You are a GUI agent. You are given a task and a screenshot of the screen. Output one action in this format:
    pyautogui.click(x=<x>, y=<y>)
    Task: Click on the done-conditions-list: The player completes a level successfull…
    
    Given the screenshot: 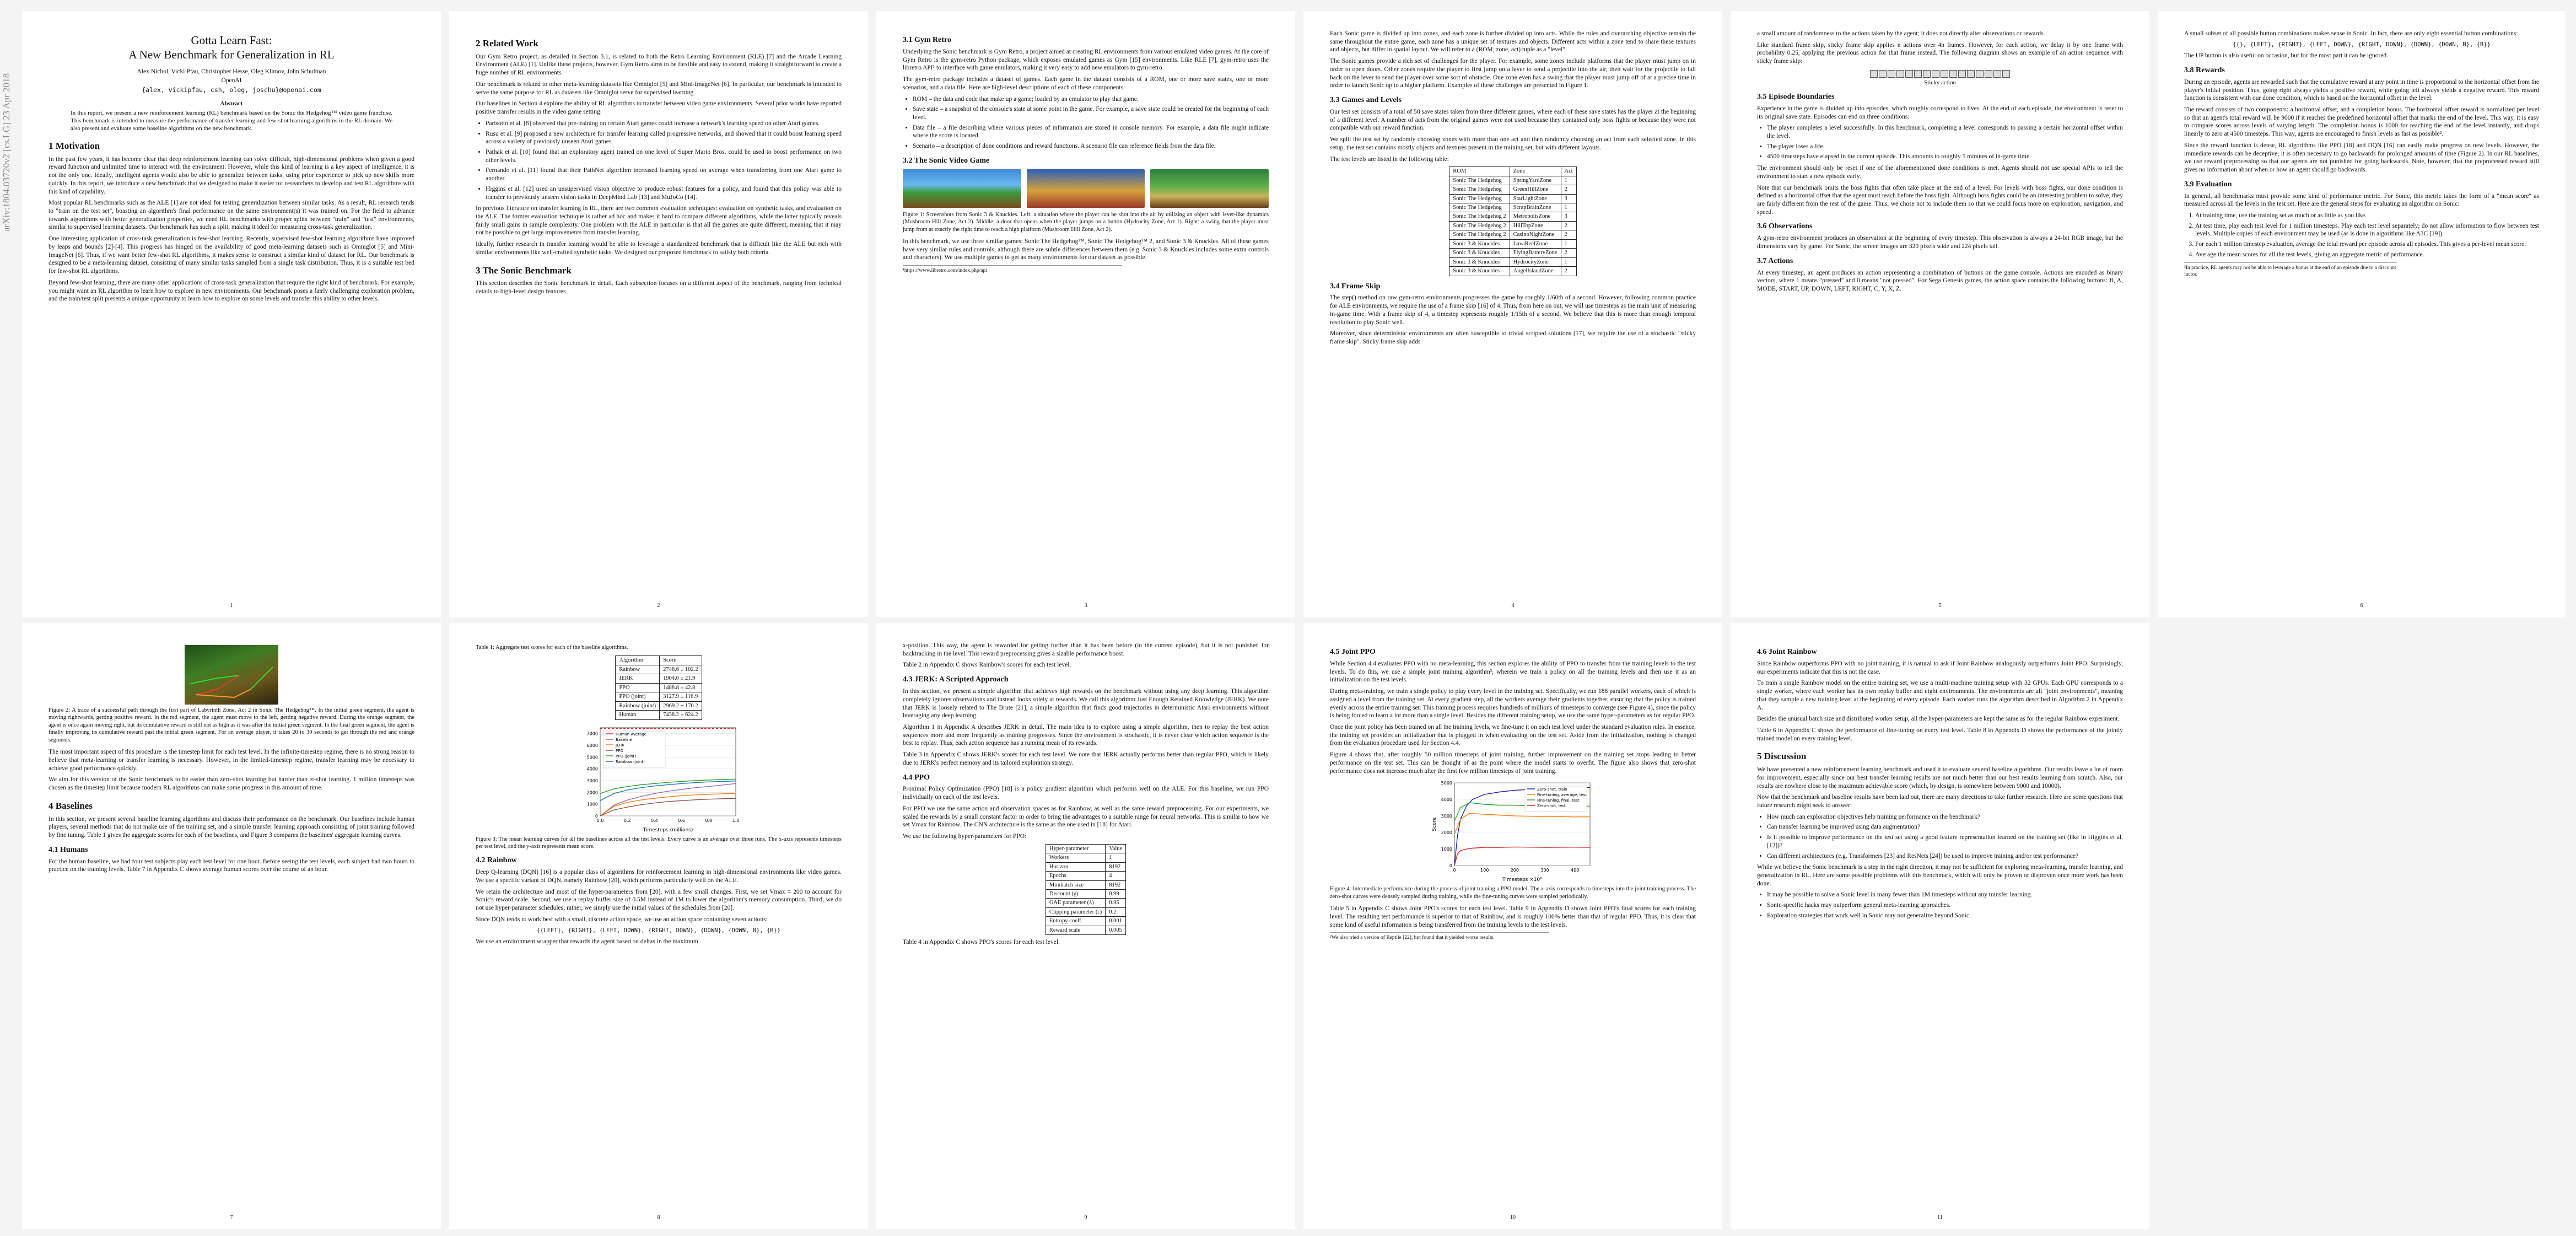 What is the action you would take?
    pyautogui.click(x=1945, y=143)
    